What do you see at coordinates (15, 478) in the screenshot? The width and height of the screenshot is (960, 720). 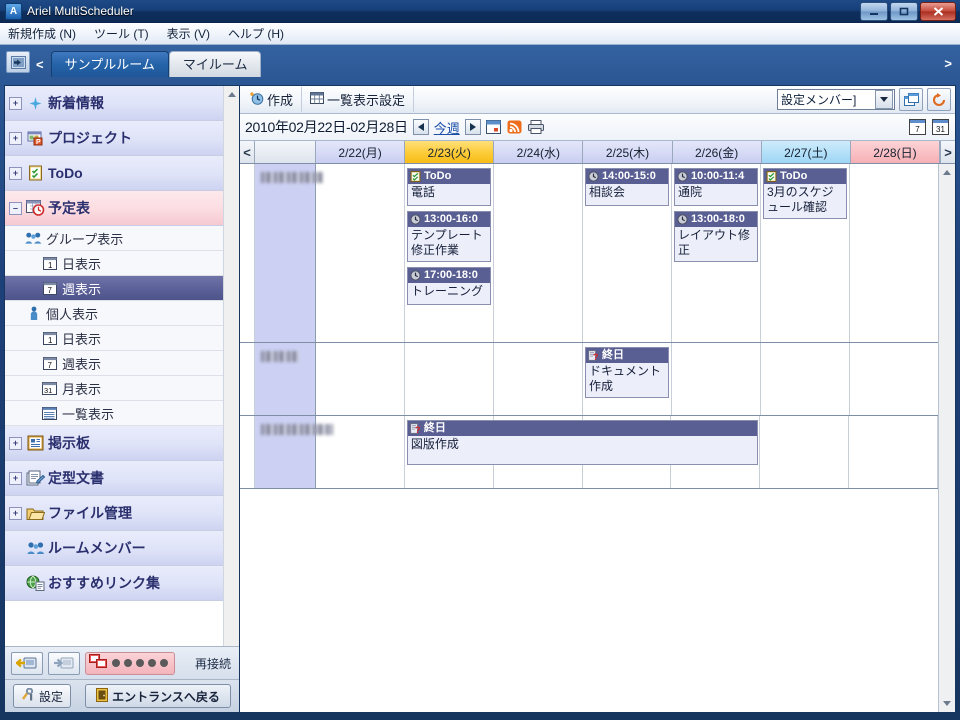 I see `sidebar-expander-13: +` at bounding box center [15, 478].